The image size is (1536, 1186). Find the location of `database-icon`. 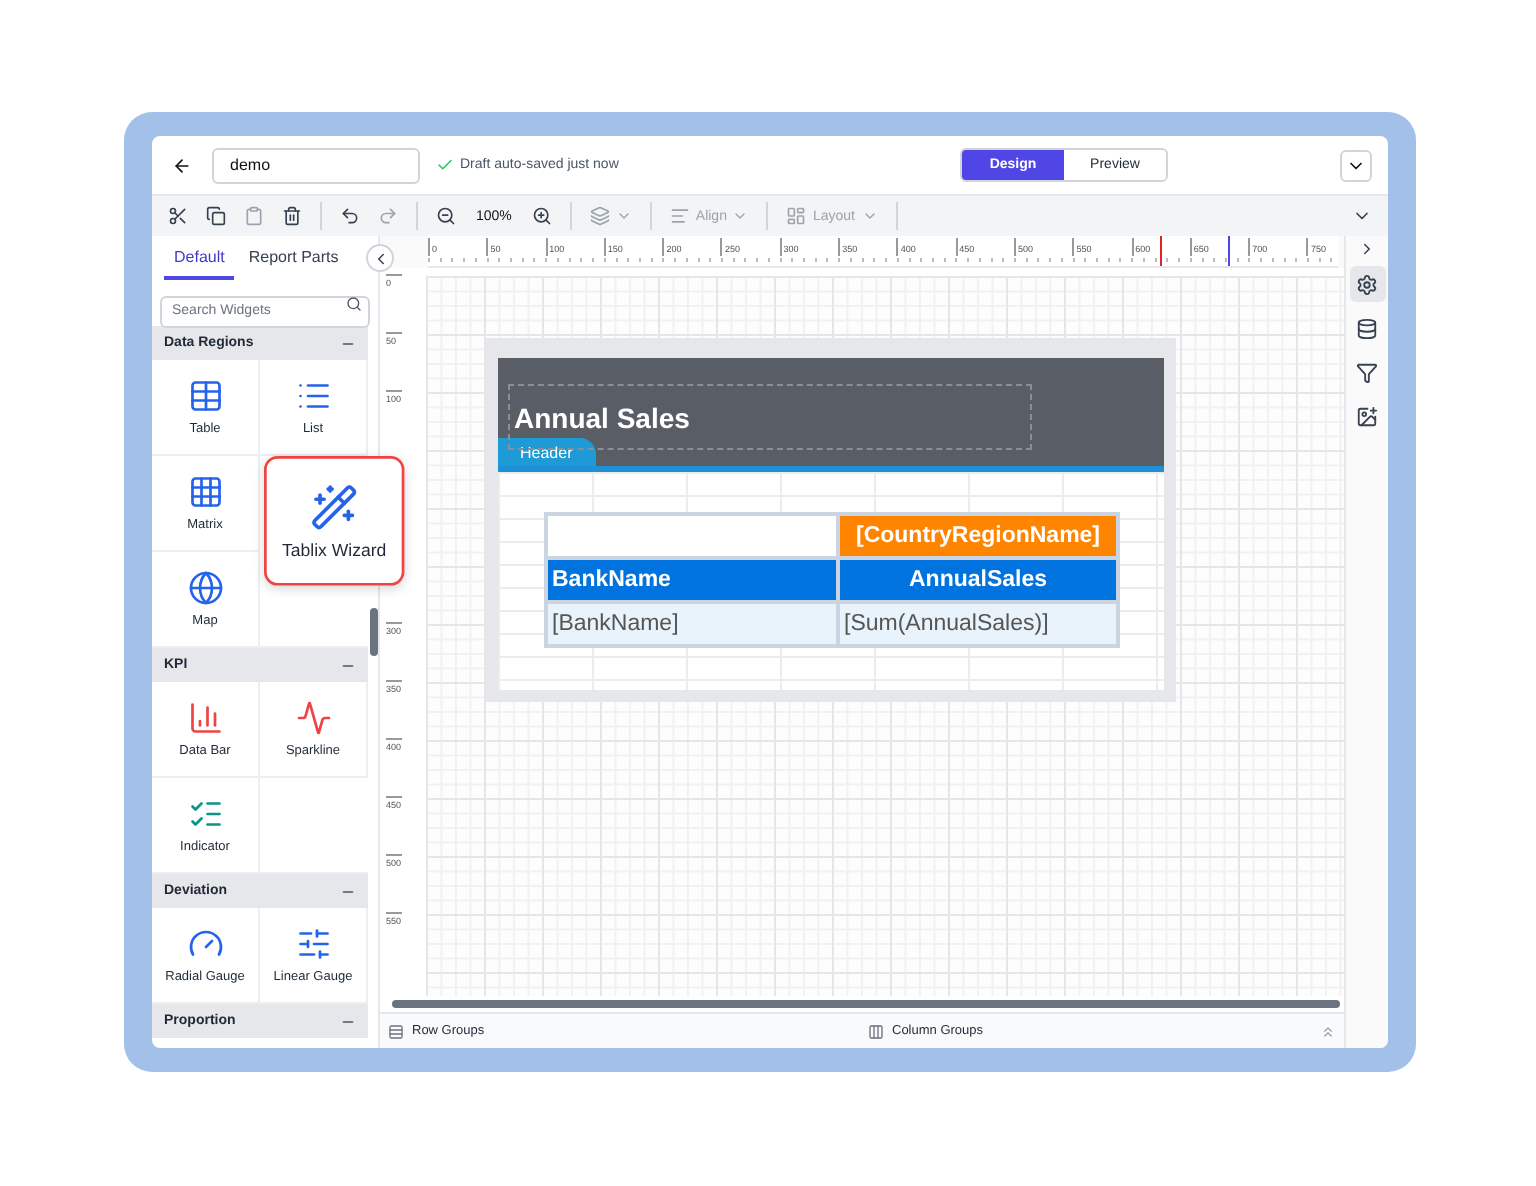

database-icon is located at coordinates (1367, 328).